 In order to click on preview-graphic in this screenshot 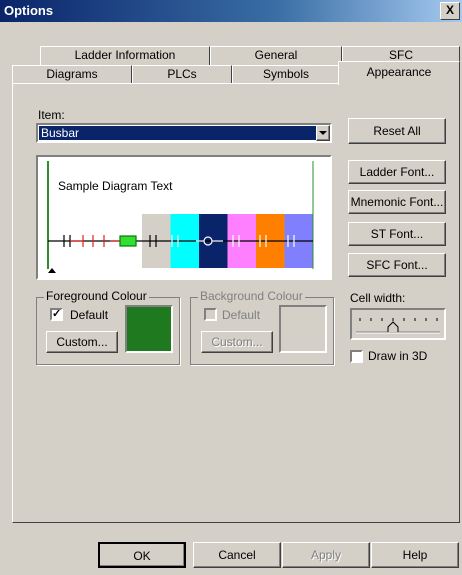, I will do `click(180, 217)`.